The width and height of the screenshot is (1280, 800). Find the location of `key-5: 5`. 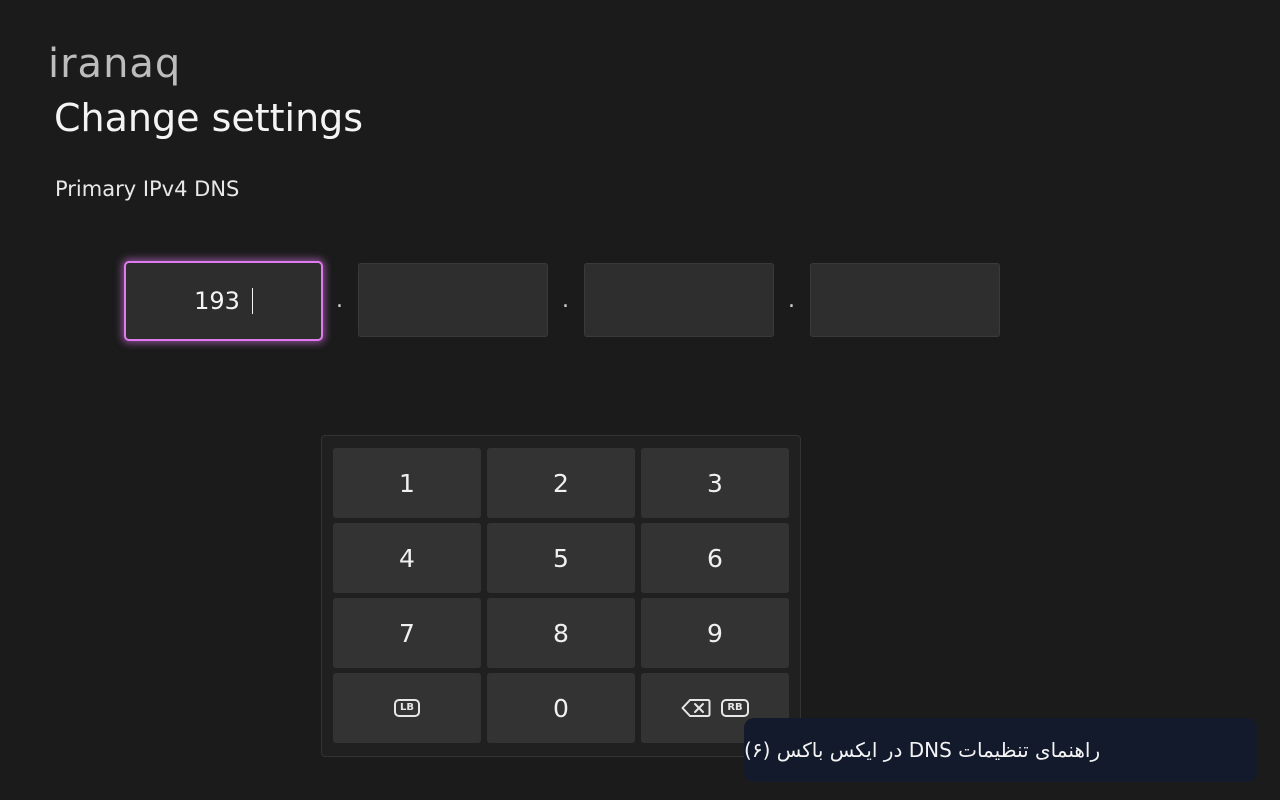

key-5: 5 is located at coordinates (561, 558).